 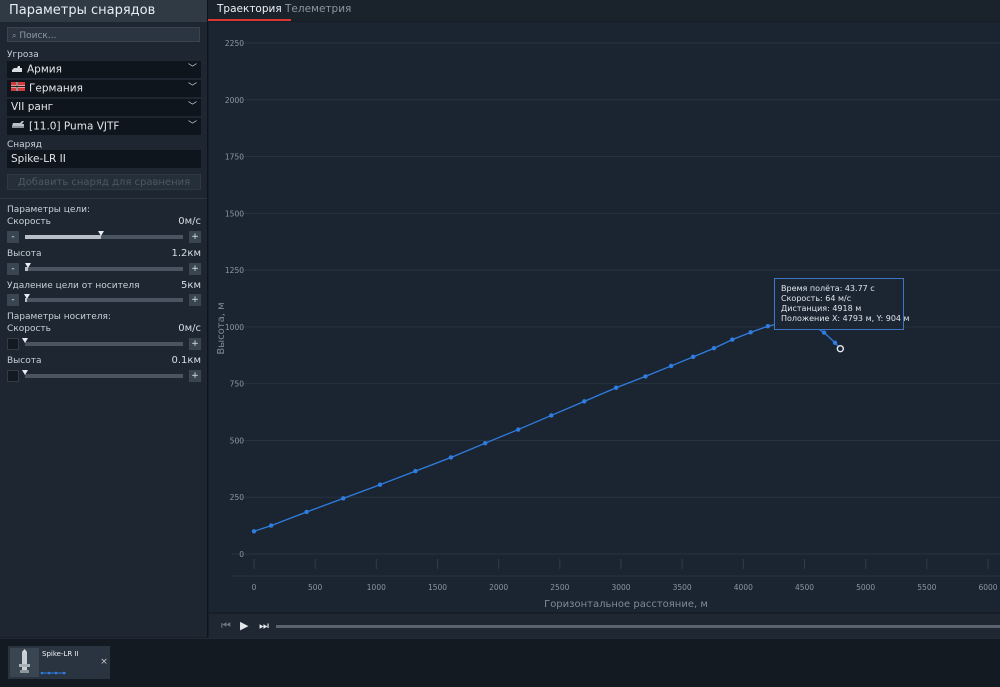 I want to click on compare-bar: Spike-LR II ×, so click(x=500, y=662).